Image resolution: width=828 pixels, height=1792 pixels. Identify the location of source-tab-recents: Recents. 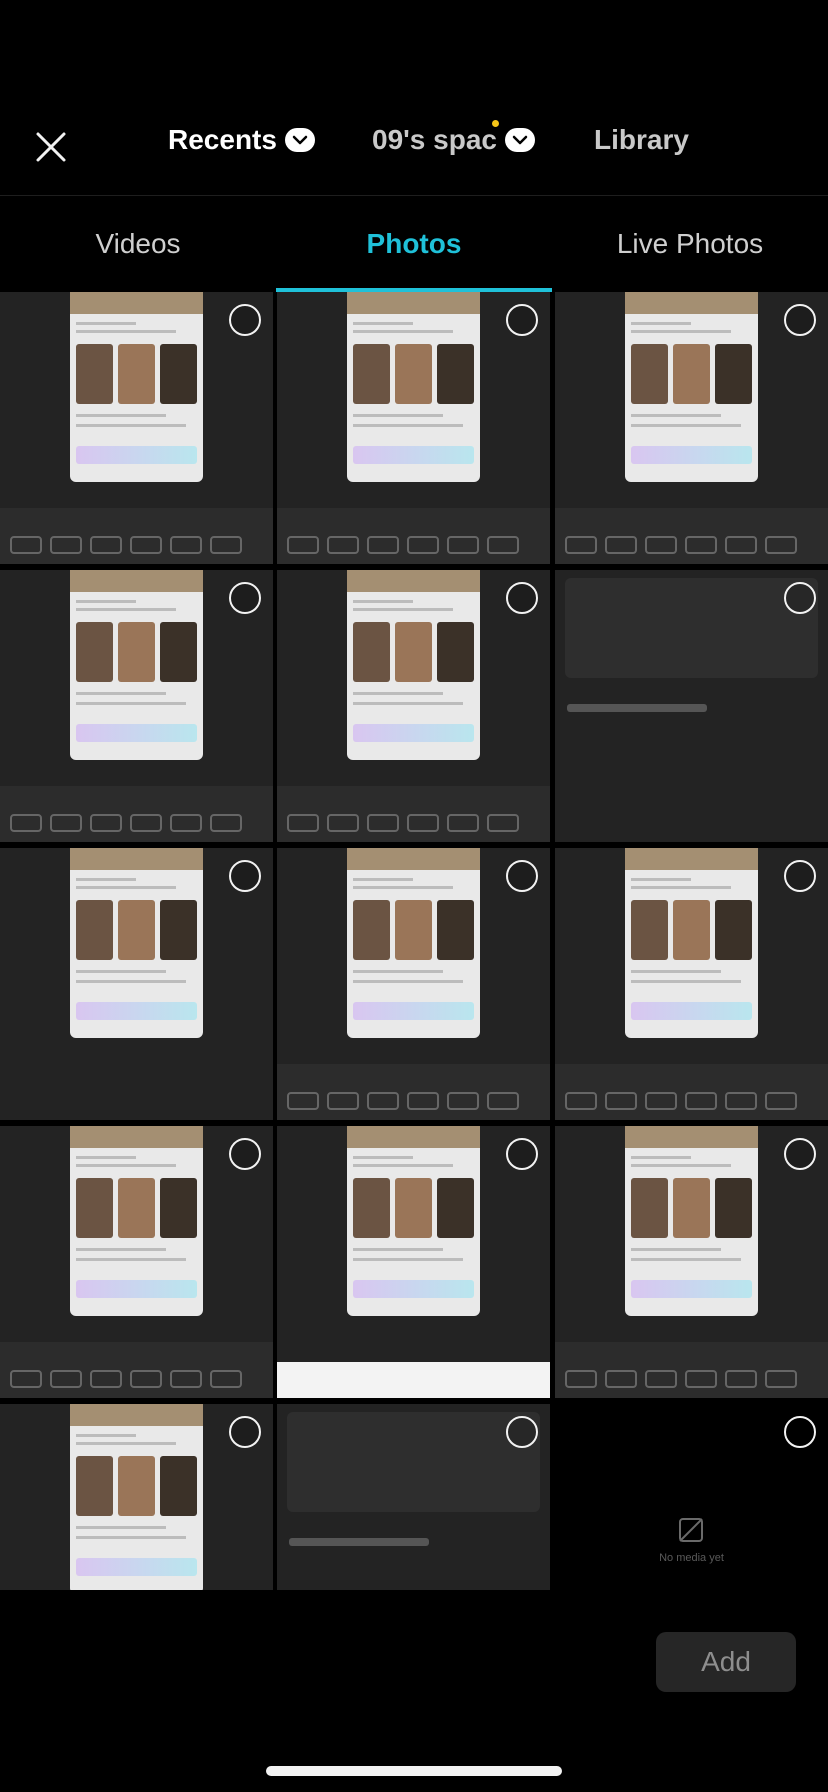
(241, 140).